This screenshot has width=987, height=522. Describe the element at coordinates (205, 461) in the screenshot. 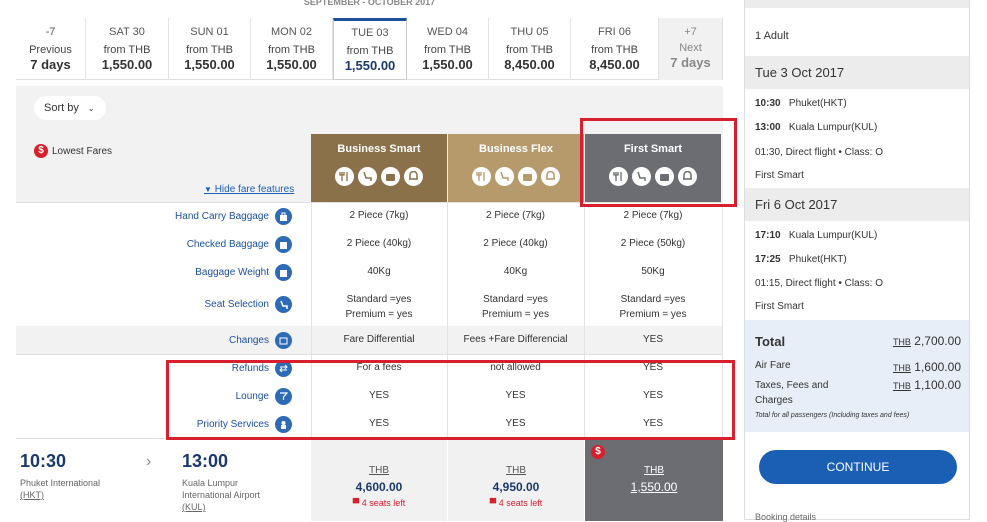

I see `arrival-time: 13:00` at that location.